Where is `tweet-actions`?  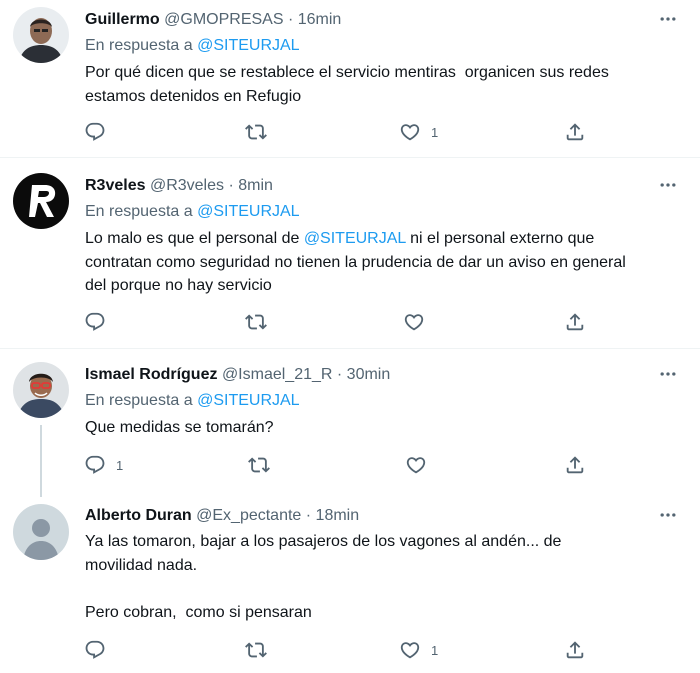
tweet-actions is located at coordinates (350, 322).